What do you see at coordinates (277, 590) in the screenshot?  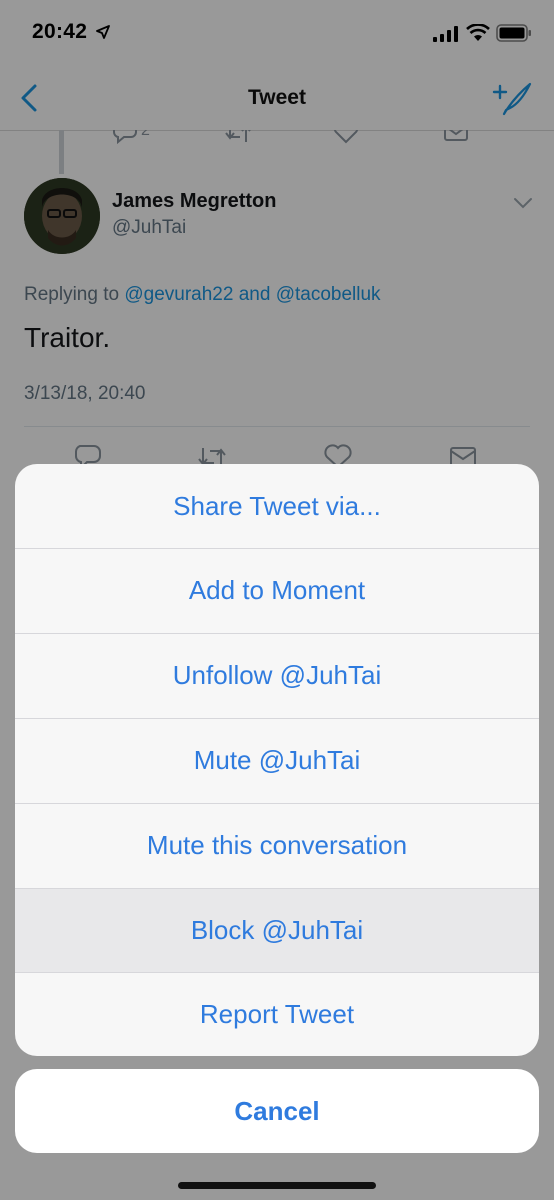 I see `add-to-moment-option: Add to Moment` at bounding box center [277, 590].